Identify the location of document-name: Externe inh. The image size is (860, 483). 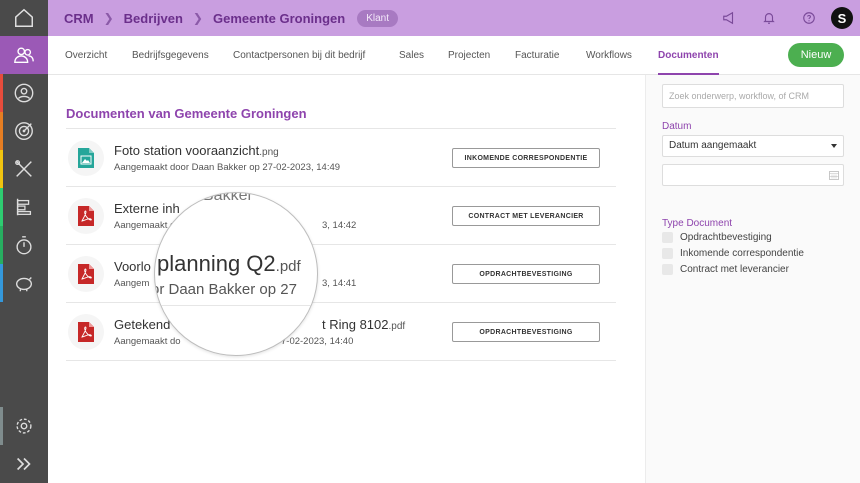
(147, 208).